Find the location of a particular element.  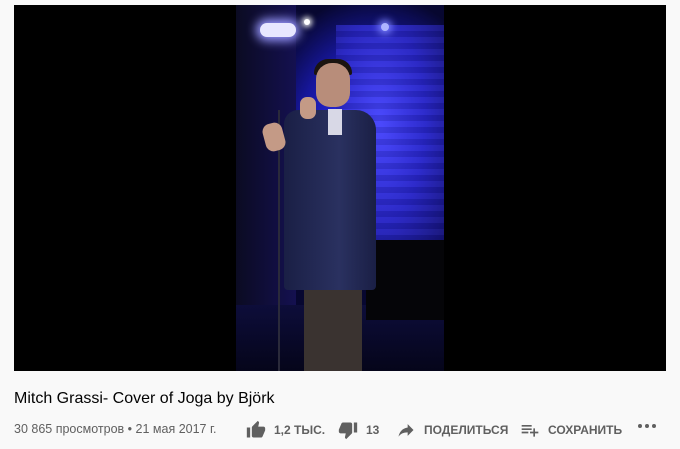

dislike-count: 13 is located at coordinates (373, 430).